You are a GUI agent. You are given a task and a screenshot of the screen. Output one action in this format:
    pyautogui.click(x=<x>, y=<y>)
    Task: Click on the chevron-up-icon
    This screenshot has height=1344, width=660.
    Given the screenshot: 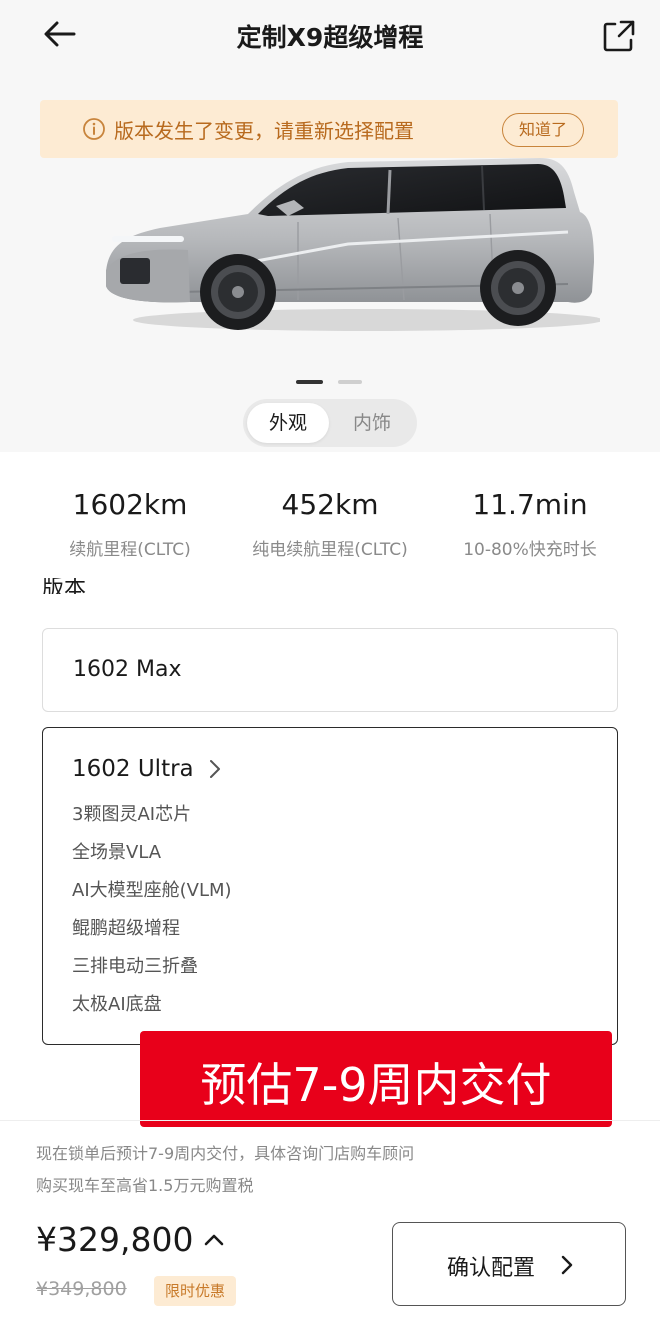 What is the action you would take?
    pyautogui.click(x=214, y=1240)
    